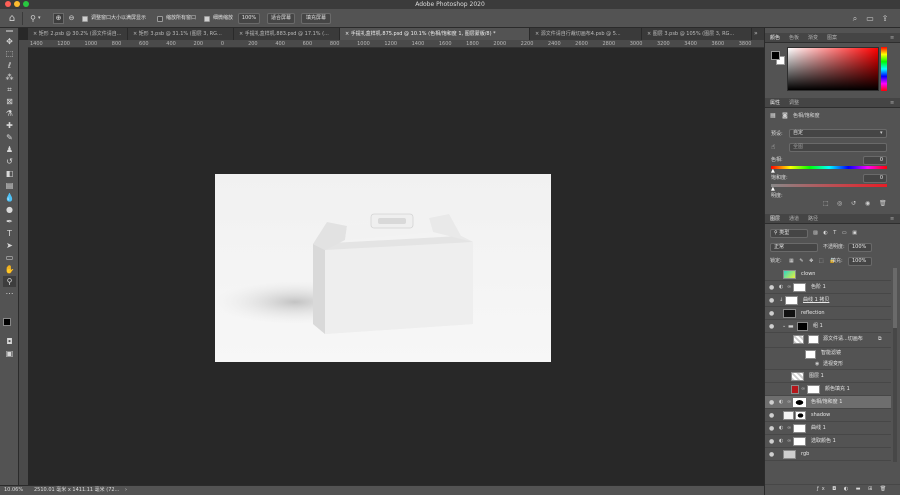  What do you see at coordinates (9, 161) in the screenshot?
I see `history-brush-tool-icon: ↺` at bounding box center [9, 161].